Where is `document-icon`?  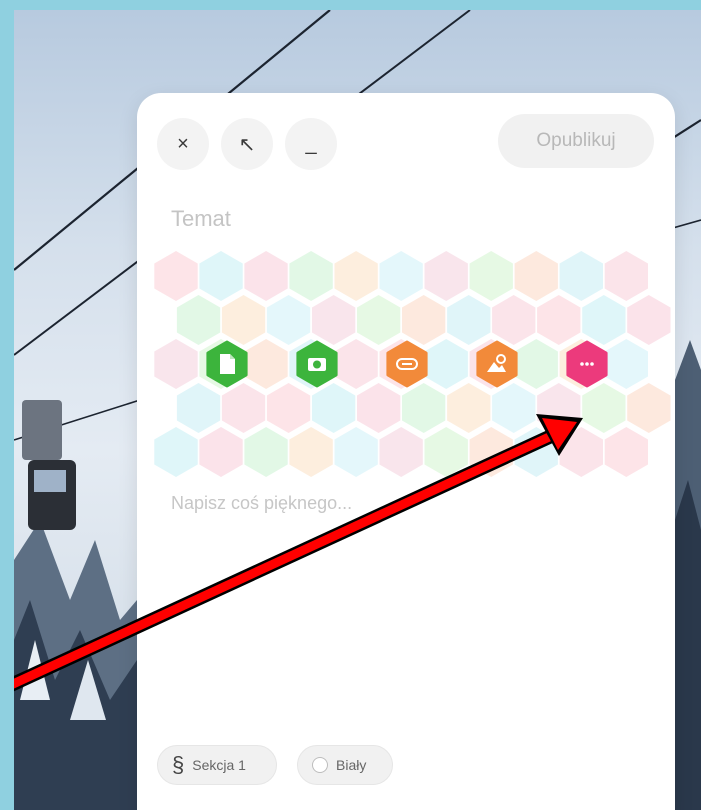
document-icon is located at coordinates (227, 364).